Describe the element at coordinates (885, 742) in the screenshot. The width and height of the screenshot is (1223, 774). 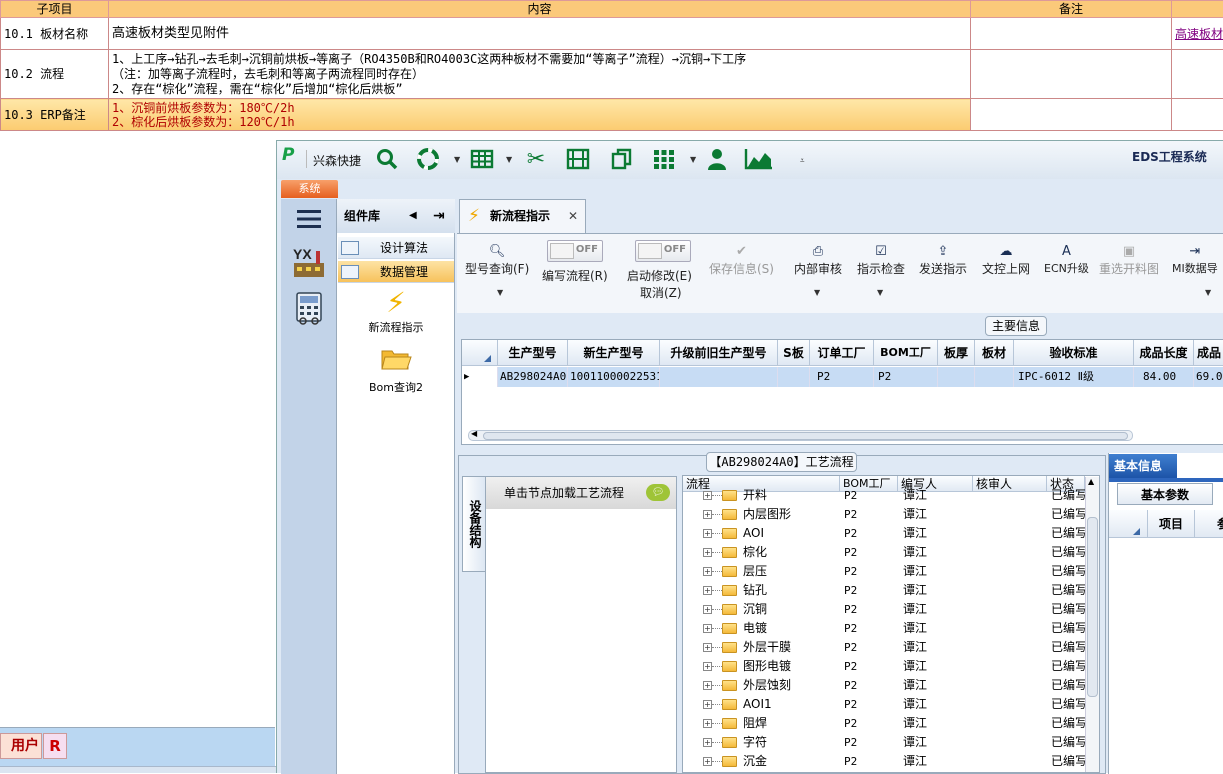
I see `tree-row: +字符P2谭江已编写` at that location.